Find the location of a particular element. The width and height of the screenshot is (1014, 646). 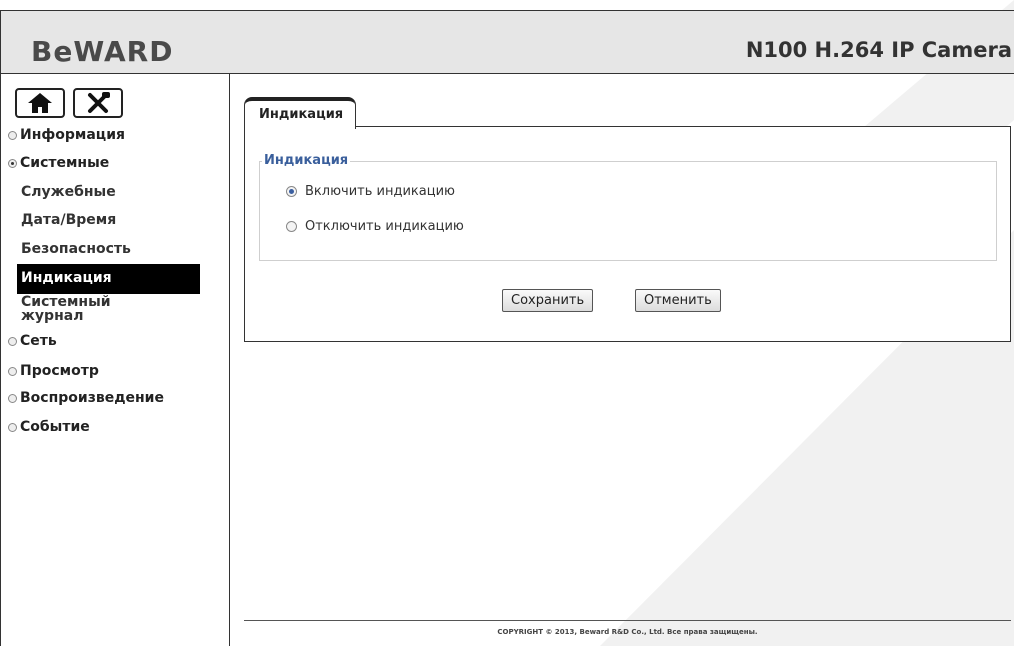

section-title: Индикация is located at coordinates (306, 160).